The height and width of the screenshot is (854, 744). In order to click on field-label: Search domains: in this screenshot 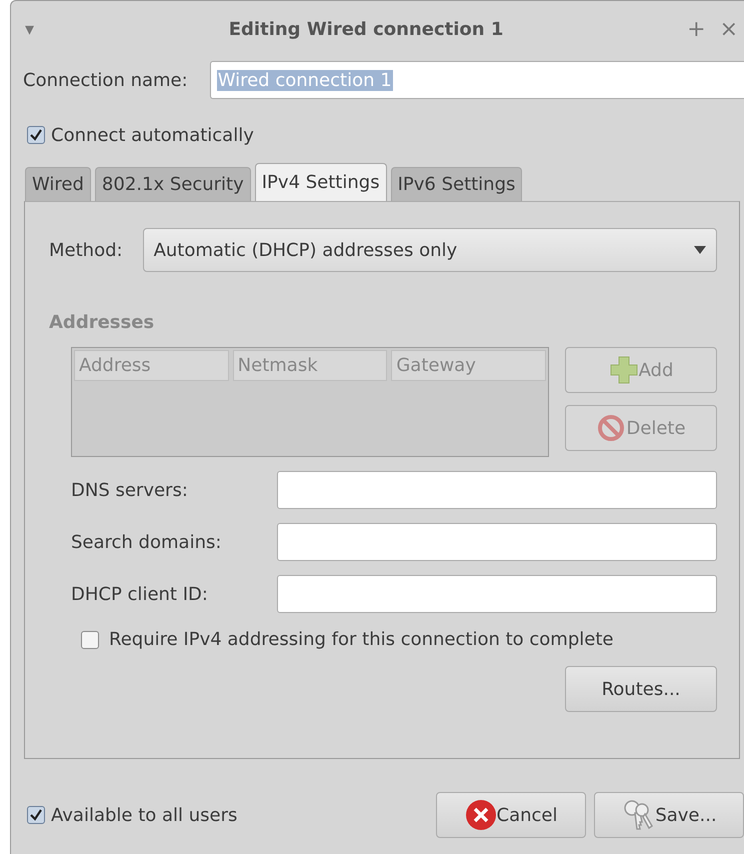, I will do `click(146, 542)`.